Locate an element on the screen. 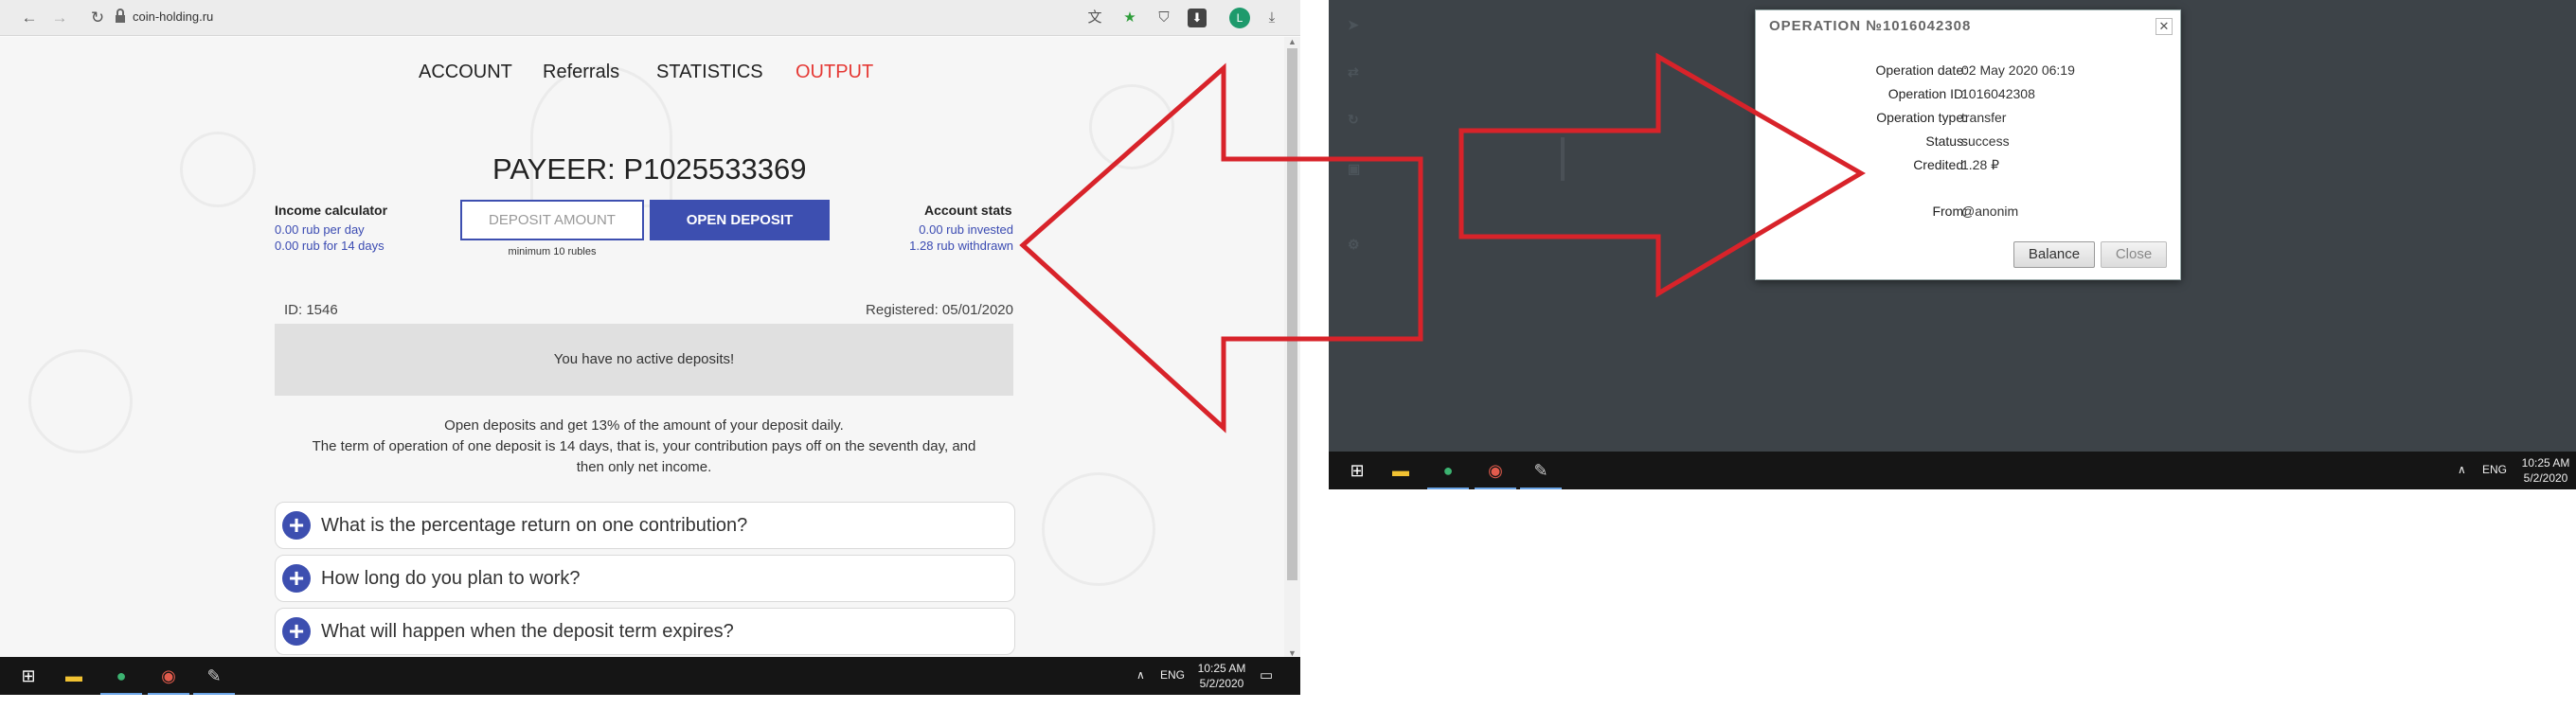 This screenshot has height=727, width=2576. deposit-amount-input: DEPOSIT AMOUNT is located at coordinates (552, 220).